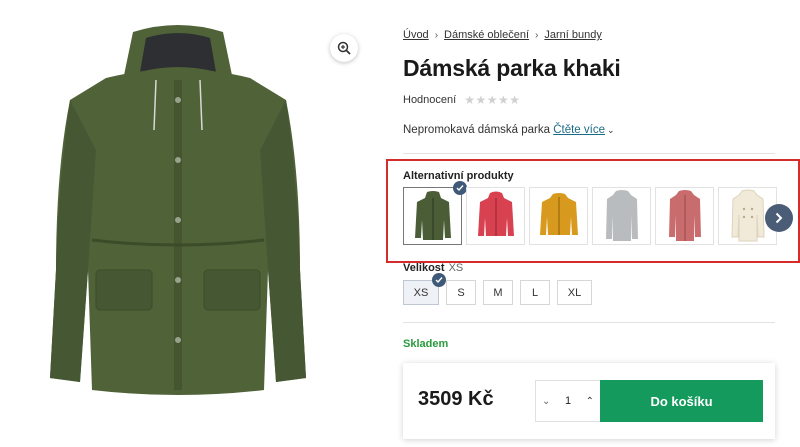 This screenshot has width=800, height=447. What do you see at coordinates (512, 68) in the screenshot?
I see `product-title: Dámská parka khaki` at bounding box center [512, 68].